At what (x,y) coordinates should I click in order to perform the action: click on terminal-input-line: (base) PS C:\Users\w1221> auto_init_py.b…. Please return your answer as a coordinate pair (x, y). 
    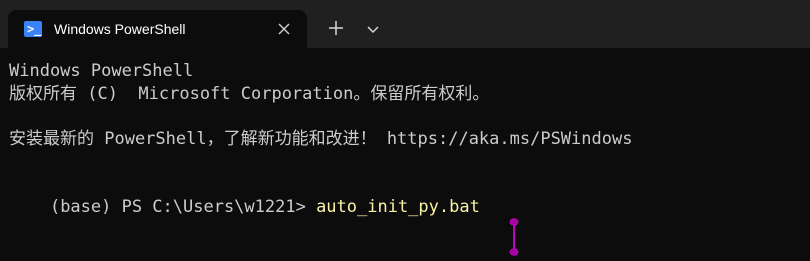
    Looking at the image, I should click on (244, 207).